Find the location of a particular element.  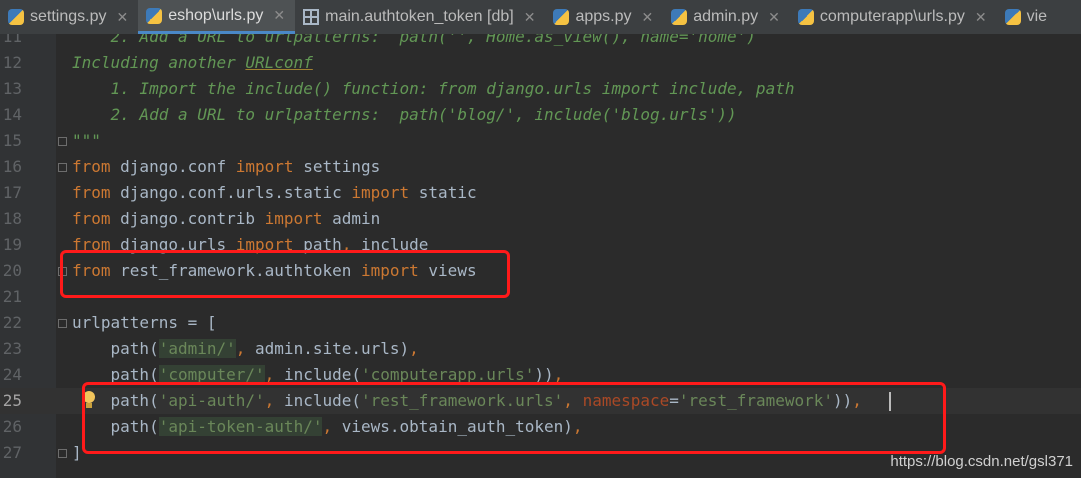

line-number: 18 is located at coordinates (12, 218).